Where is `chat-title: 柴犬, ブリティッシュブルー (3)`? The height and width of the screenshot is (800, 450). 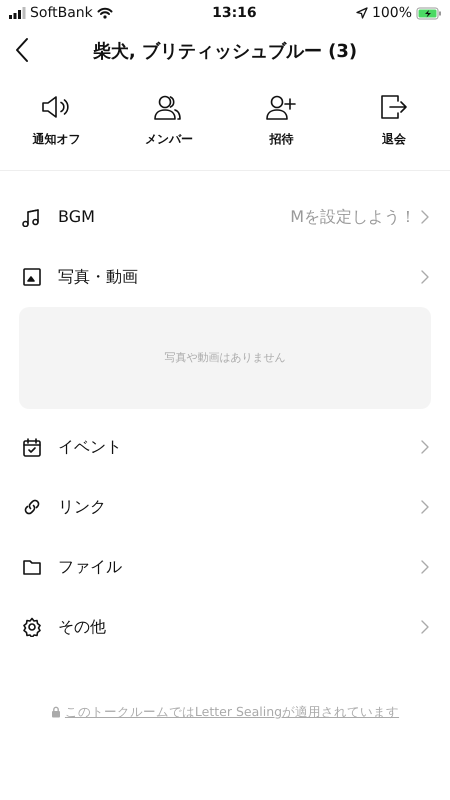
chat-title: 柴犬, ブリティッシュブルー (3) is located at coordinates (225, 52).